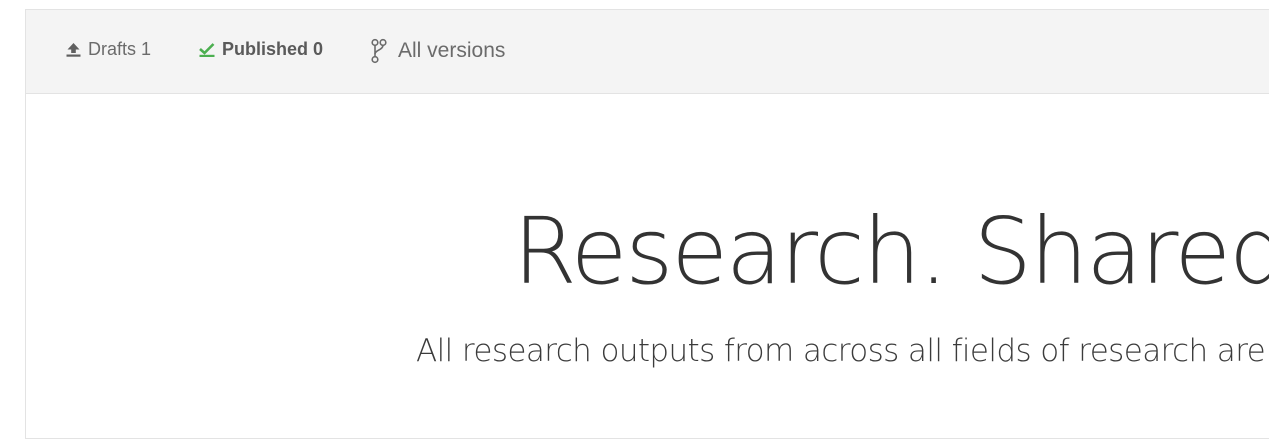  Describe the element at coordinates (265, 49) in the screenshot. I see `published-label: Published` at that location.